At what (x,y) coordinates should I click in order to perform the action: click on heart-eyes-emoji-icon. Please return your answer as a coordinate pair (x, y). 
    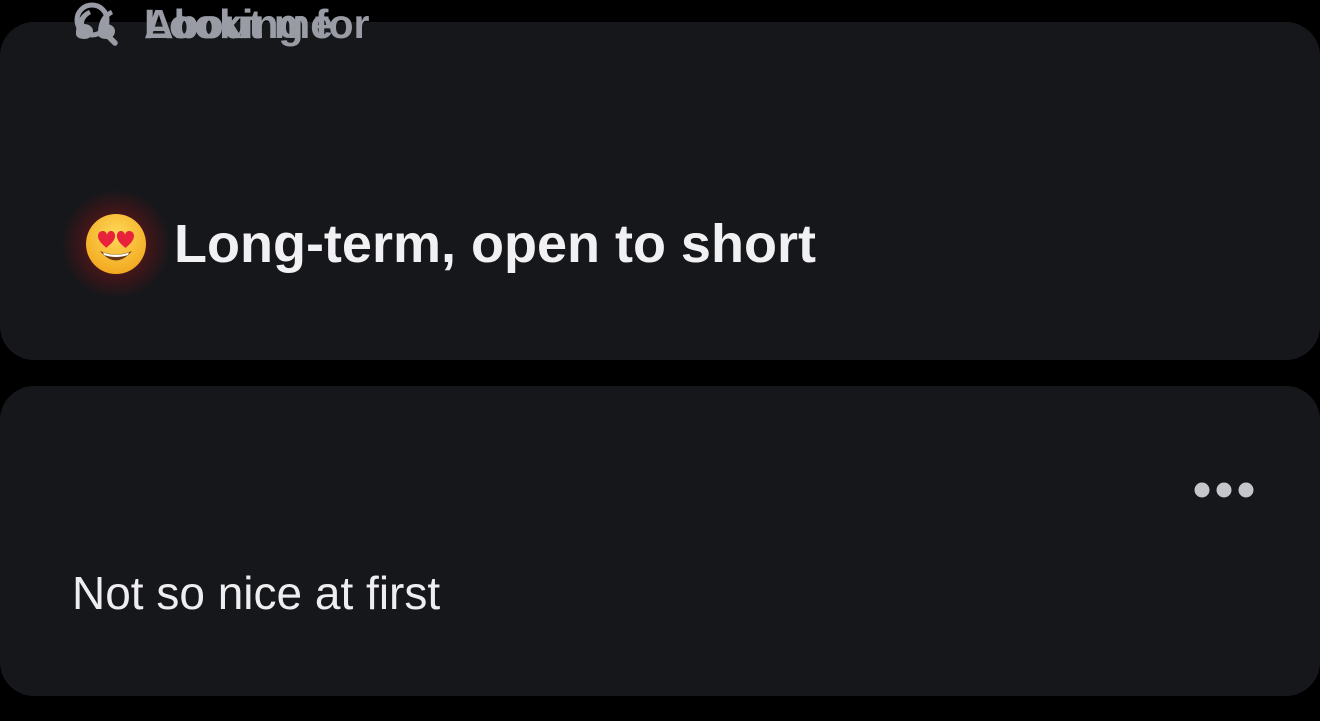
    Looking at the image, I should click on (116, 244).